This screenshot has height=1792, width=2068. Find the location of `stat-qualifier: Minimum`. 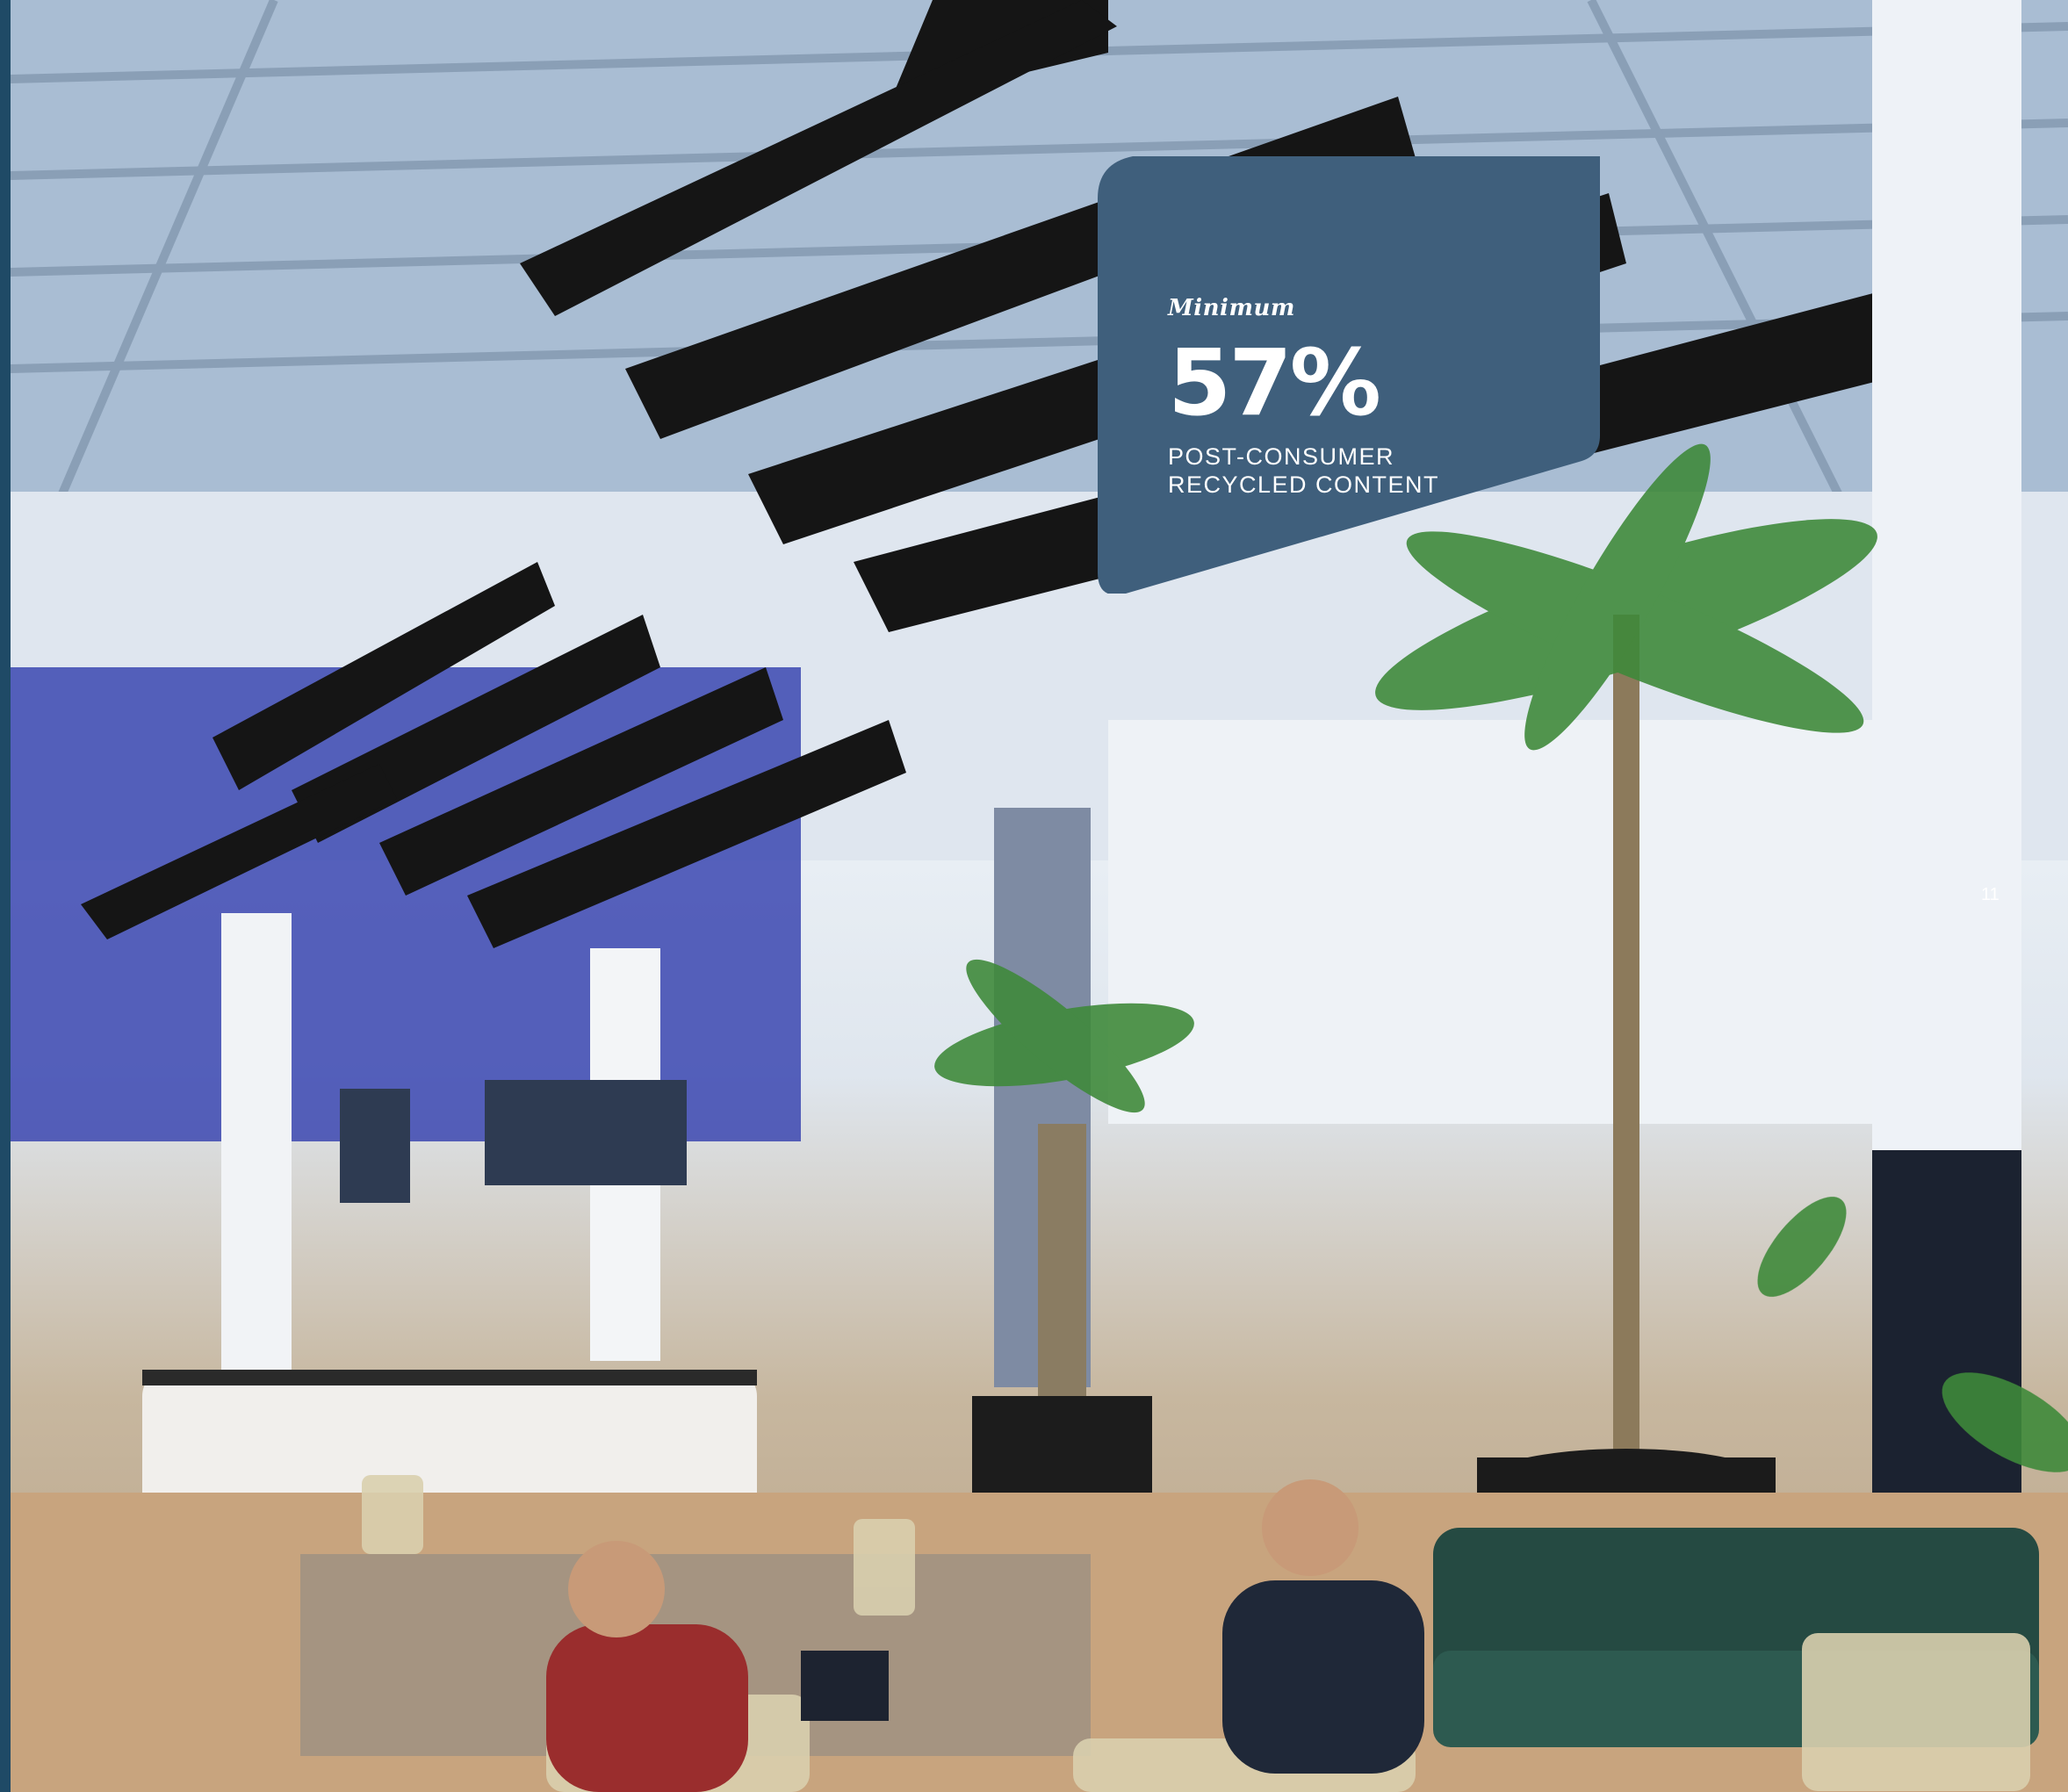

stat-qualifier: Minimum is located at coordinates (1231, 308).